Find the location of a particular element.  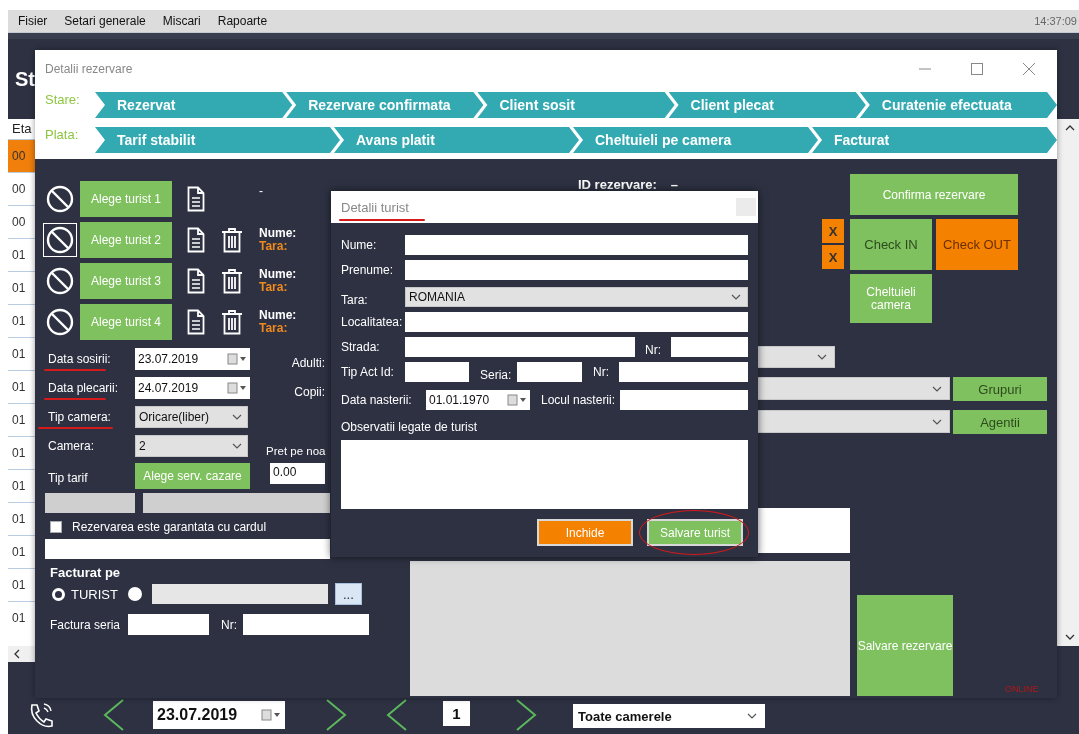

scroll-left-icon is located at coordinates (17, 654).